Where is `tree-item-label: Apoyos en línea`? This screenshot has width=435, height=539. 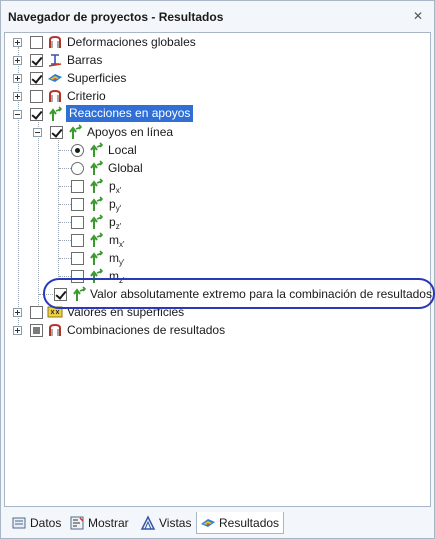 tree-item-label: Apoyos en línea is located at coordinates (130, 132).